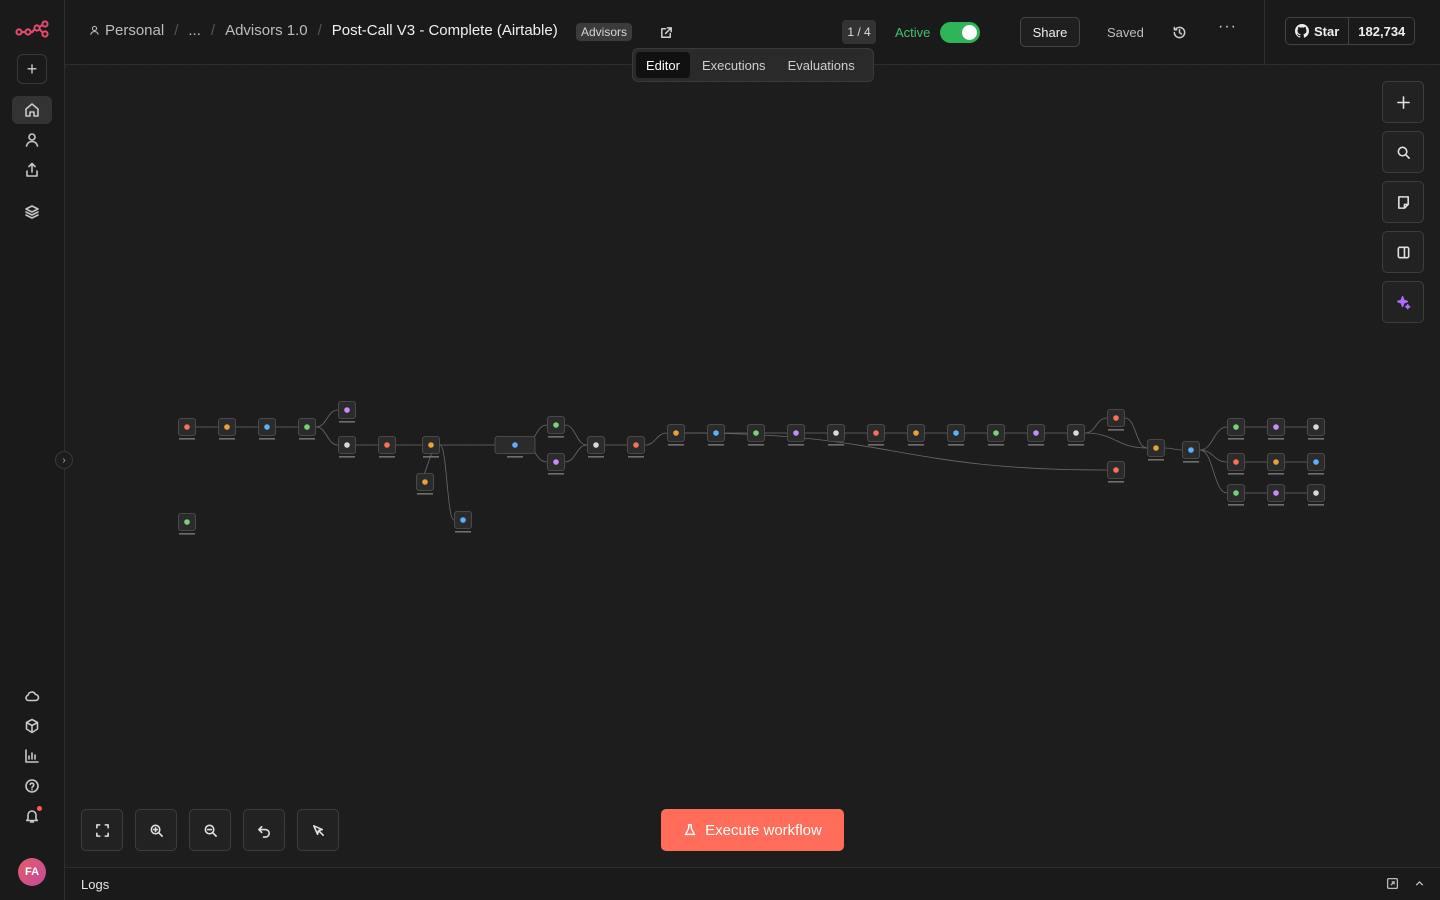 Image resolution: width=1440 pixels, height=900 pixels. I want to click on tab-editor: Editor, so click(663, 65).